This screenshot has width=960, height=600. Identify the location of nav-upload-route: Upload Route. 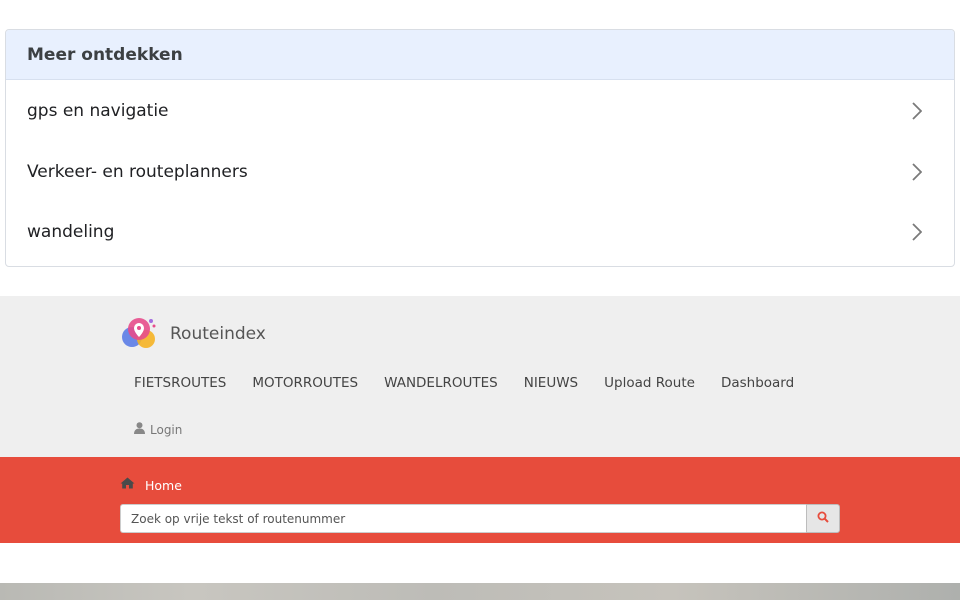
(649, 383).